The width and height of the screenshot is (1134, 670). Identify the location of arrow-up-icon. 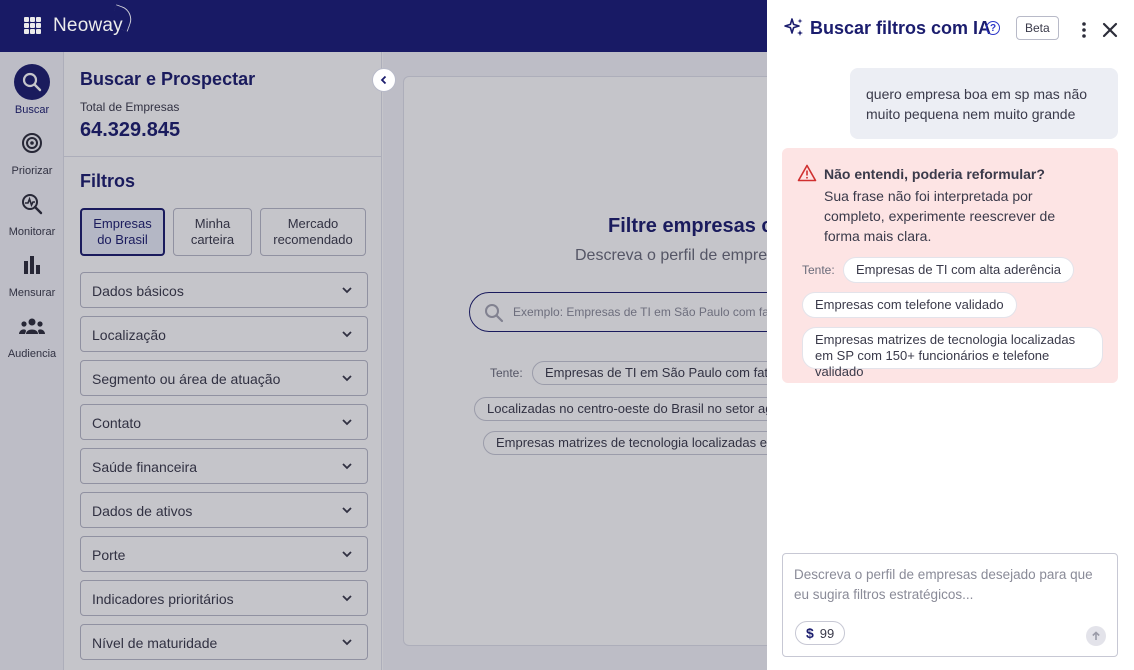
(1096, 635).